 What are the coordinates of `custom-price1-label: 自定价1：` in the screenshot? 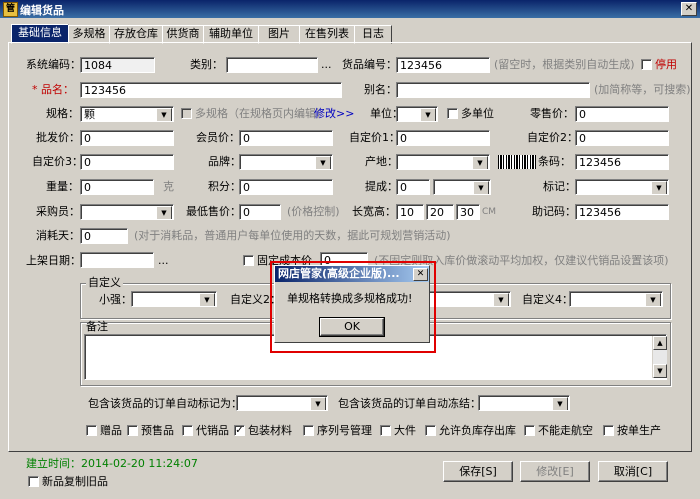 It's located at (374, 137).